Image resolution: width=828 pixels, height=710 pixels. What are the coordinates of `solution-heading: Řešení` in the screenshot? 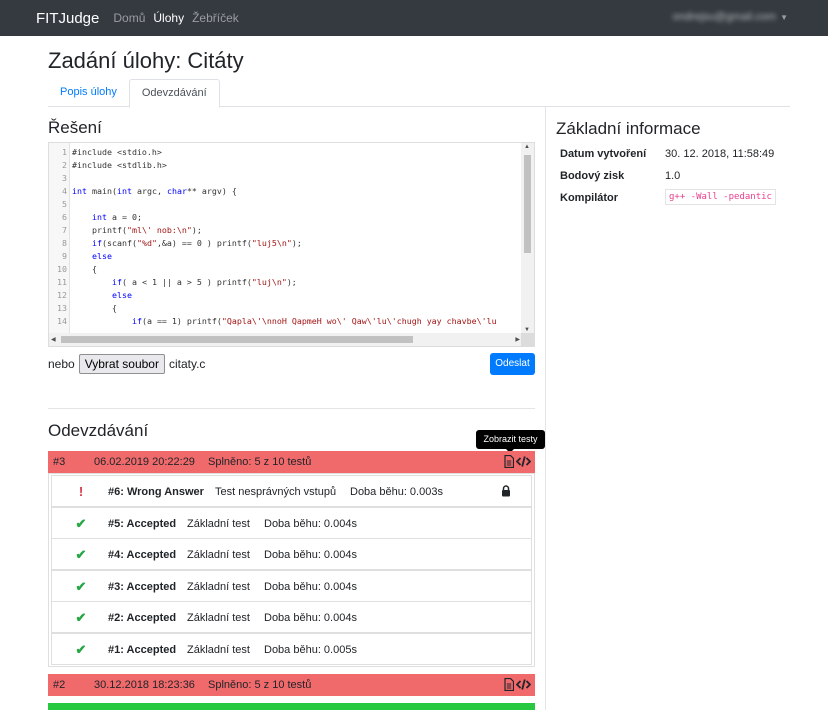 It's located at (75, 127).